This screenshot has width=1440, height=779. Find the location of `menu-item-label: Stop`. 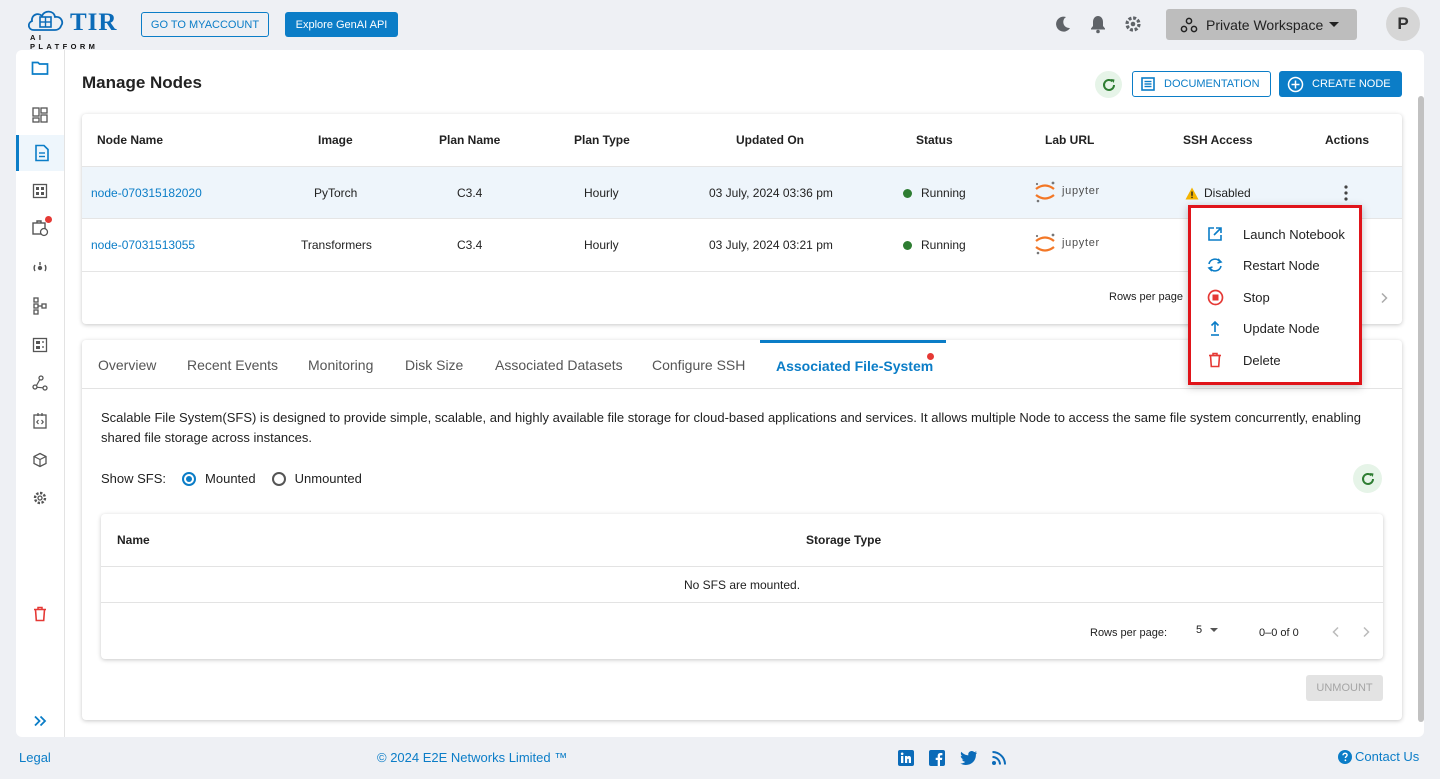

menu-item-label: Stop is located at coordinates (1256, 297).